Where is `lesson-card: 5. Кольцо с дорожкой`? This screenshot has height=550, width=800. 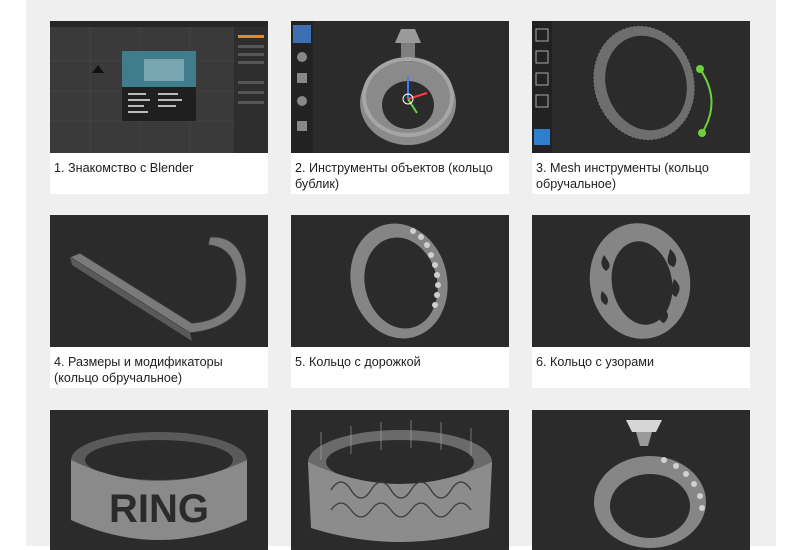 lesson-card: 5. Кольцо с дорожкой is located at coordinates (400, 301).